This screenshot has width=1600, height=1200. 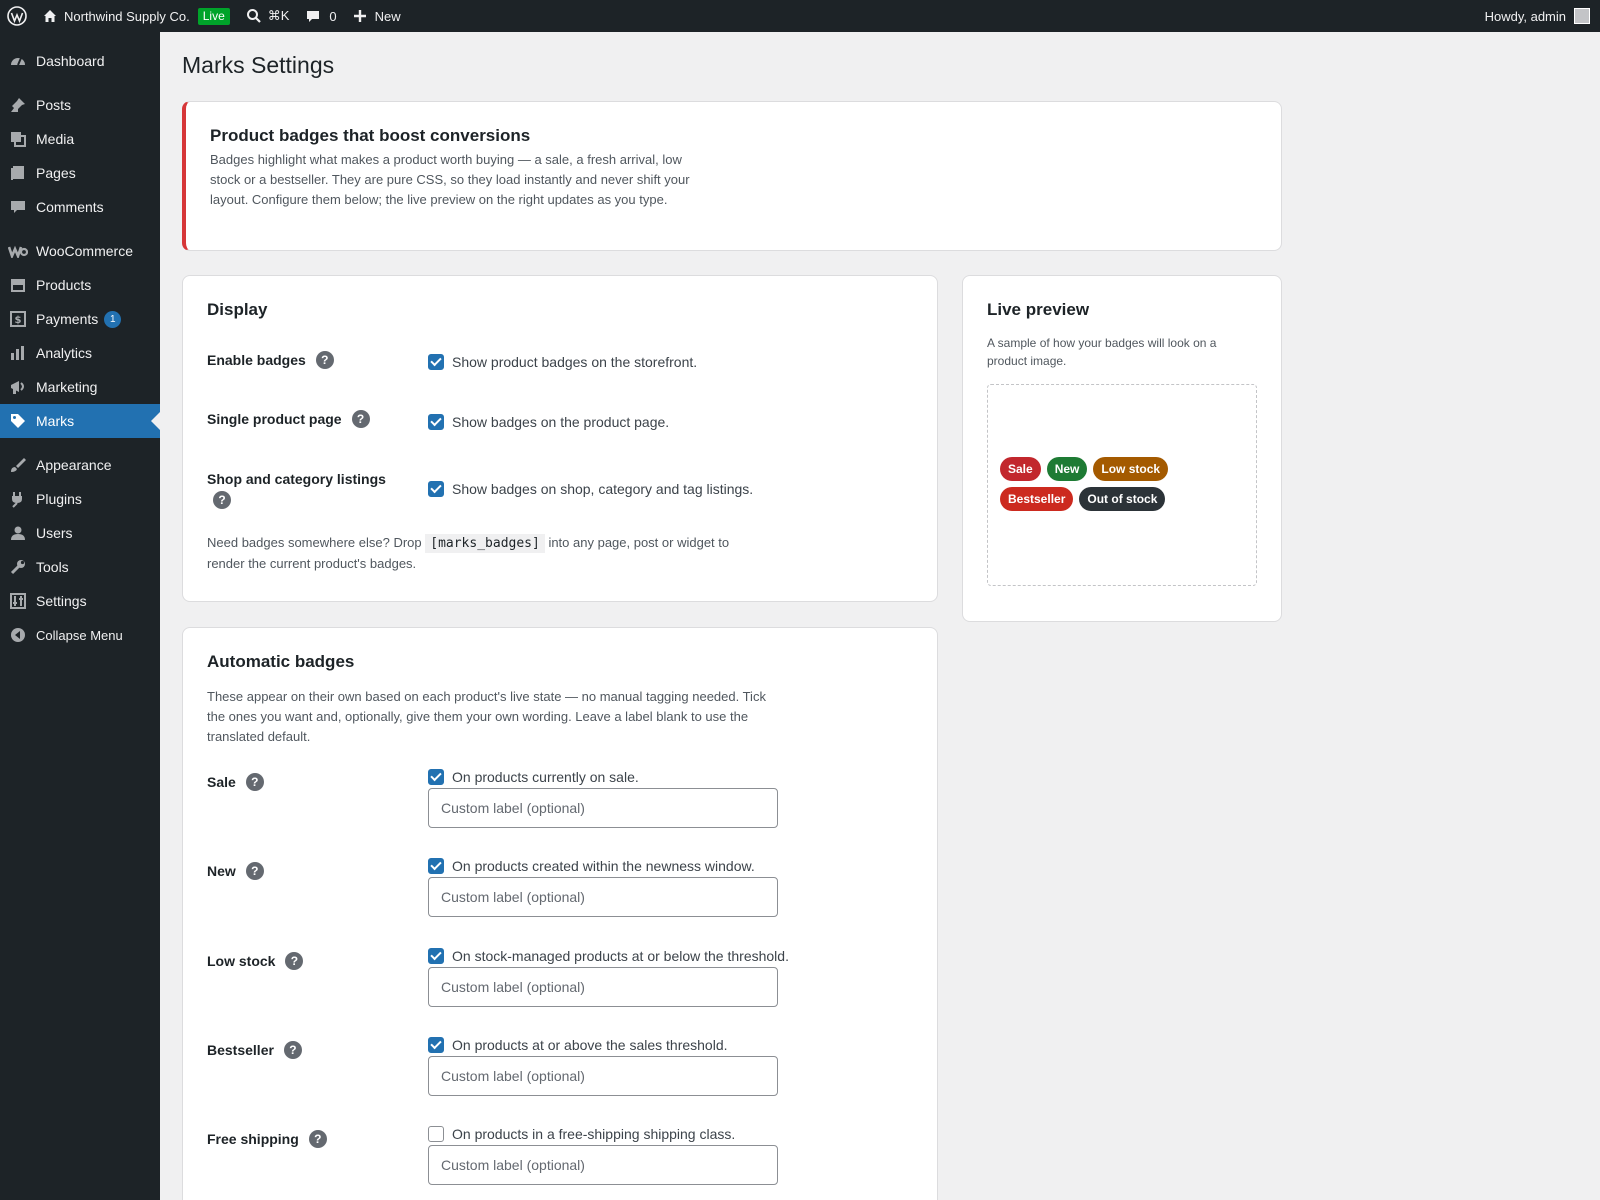 I want to click on comments-link: 0, so click(x=320, y=16).